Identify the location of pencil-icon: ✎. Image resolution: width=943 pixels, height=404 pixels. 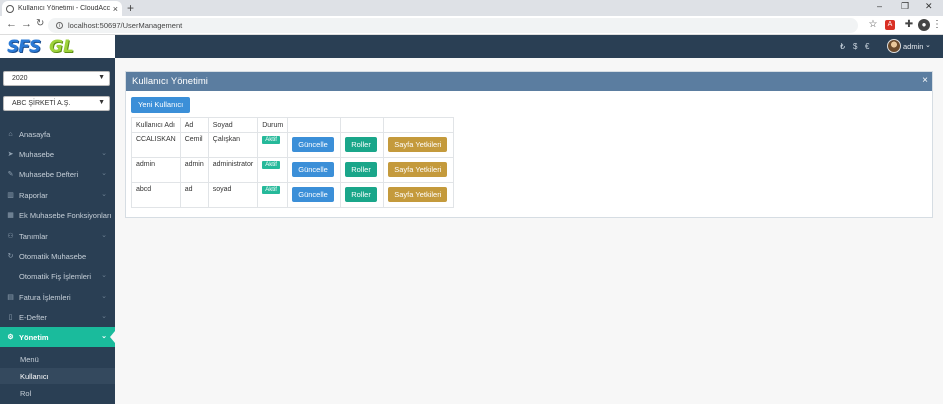
(10, 174).